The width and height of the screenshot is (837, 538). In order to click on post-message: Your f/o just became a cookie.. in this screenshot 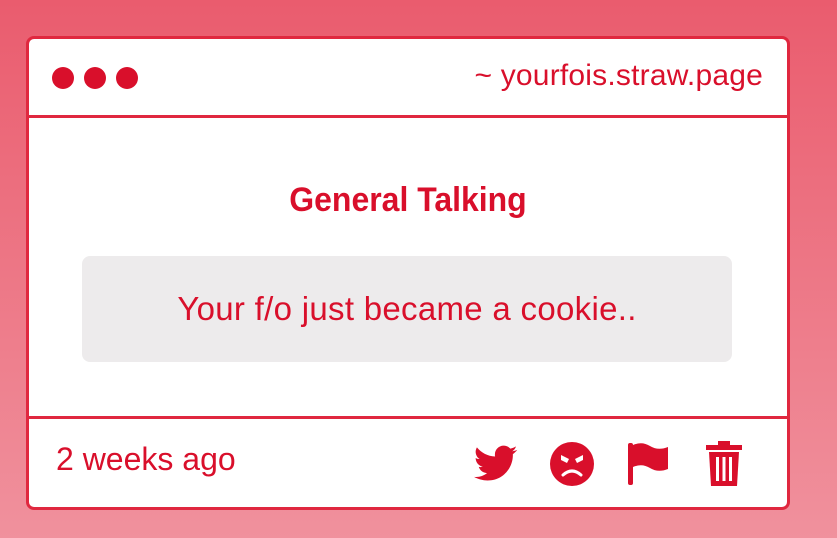, I will do `click(407, 308)`.